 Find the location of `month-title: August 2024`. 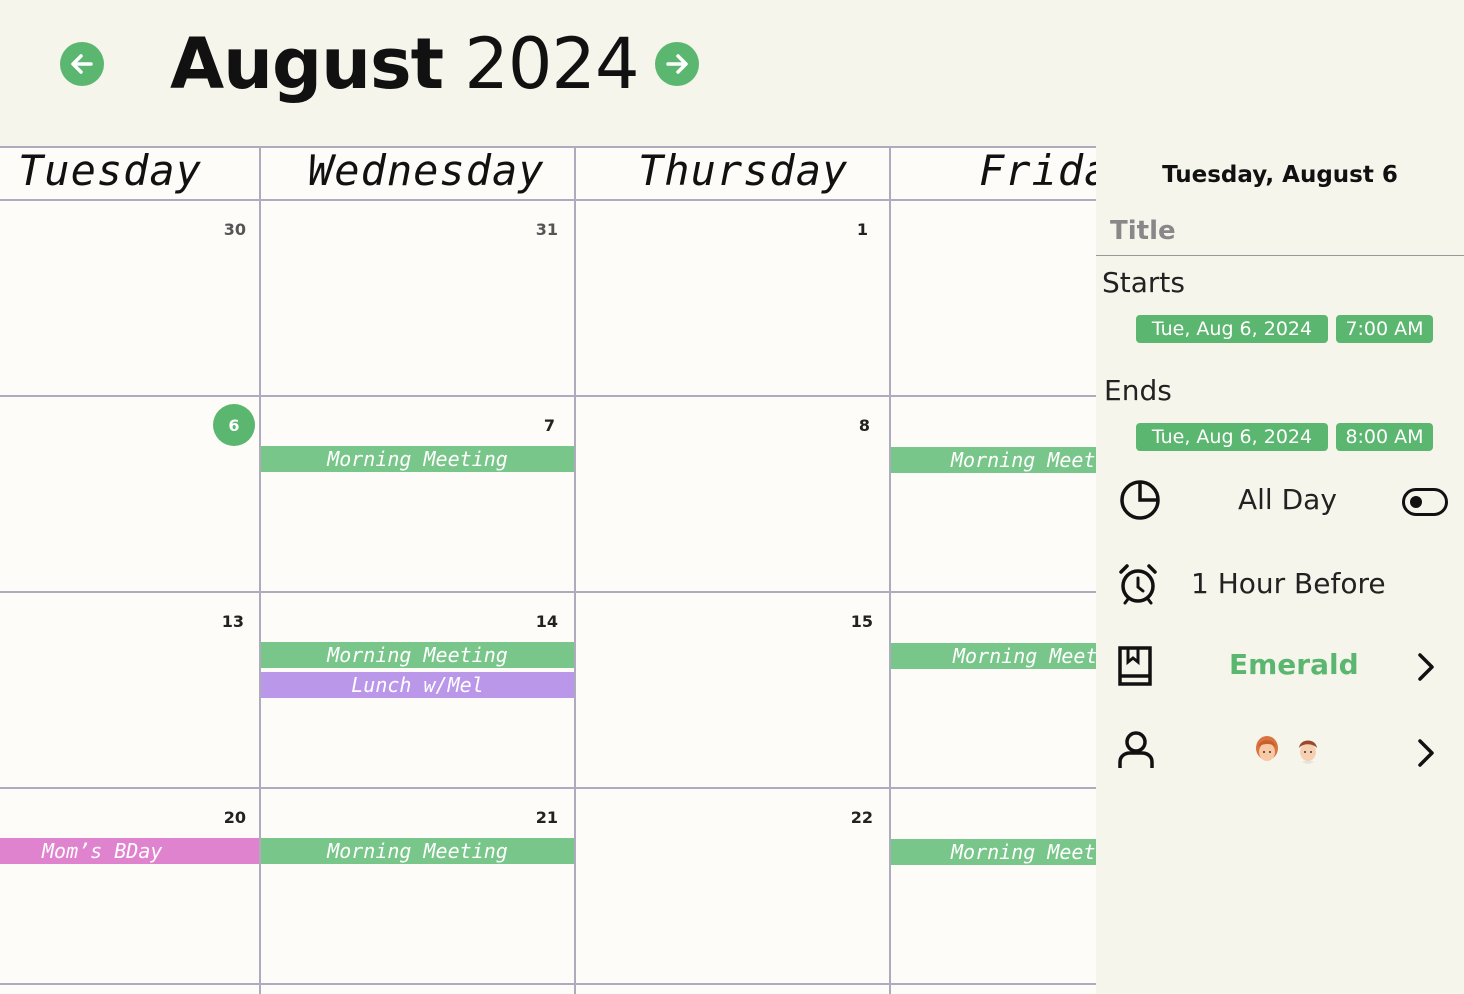

month-title: August 2024 is located at coordinates (405, 64).